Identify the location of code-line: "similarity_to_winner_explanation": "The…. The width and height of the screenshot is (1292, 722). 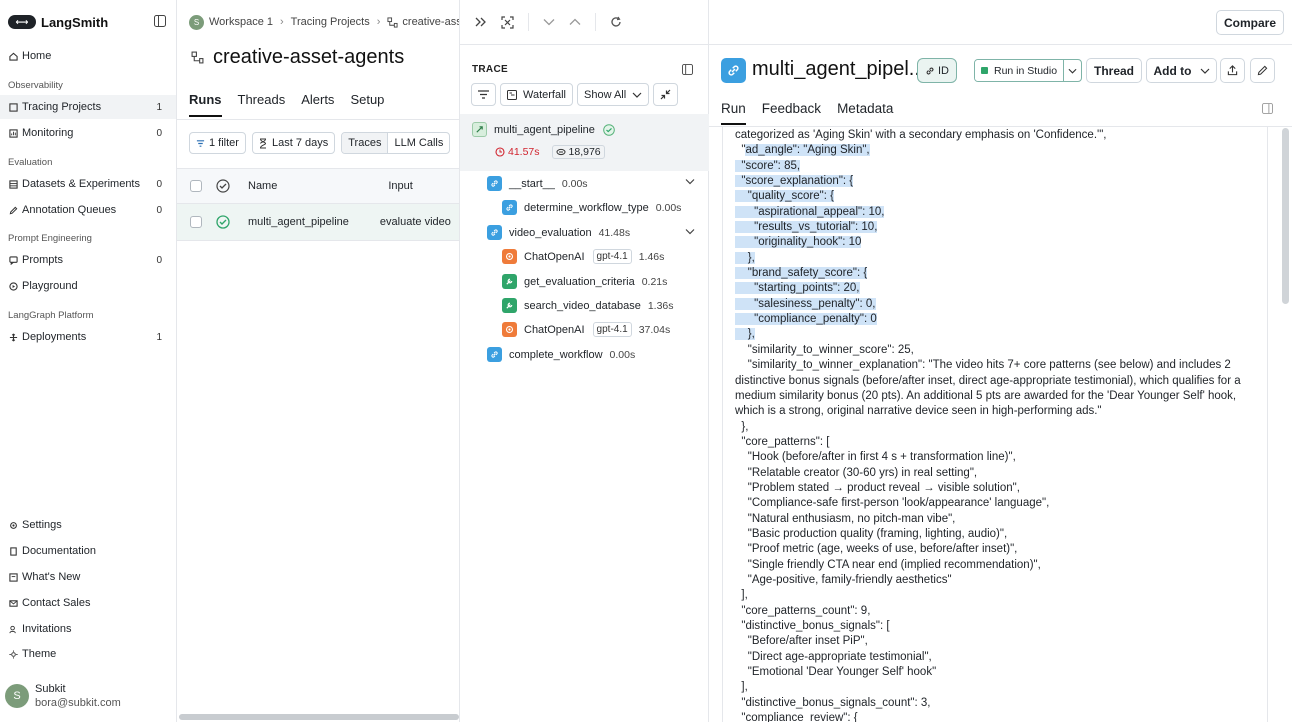
(995, 365).